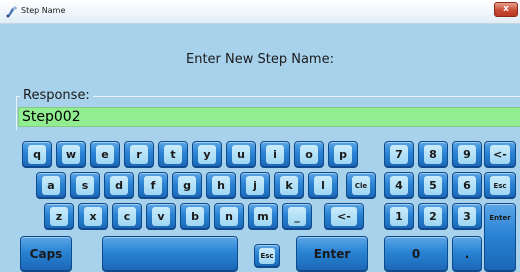 The image size is (520, 272). What do you see at coordinates (269, 117) in the screenshot?
I see `response-input` at bounding box center [269, 117].